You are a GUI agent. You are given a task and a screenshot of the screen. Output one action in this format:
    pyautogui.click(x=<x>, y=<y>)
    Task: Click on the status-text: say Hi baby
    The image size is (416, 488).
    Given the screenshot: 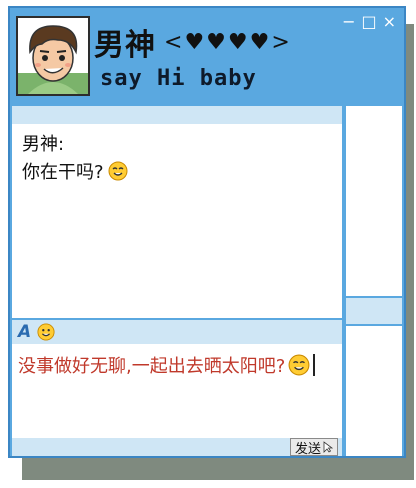 What is the action you would take?
    pyautogui.click(x=178, y=78)
    